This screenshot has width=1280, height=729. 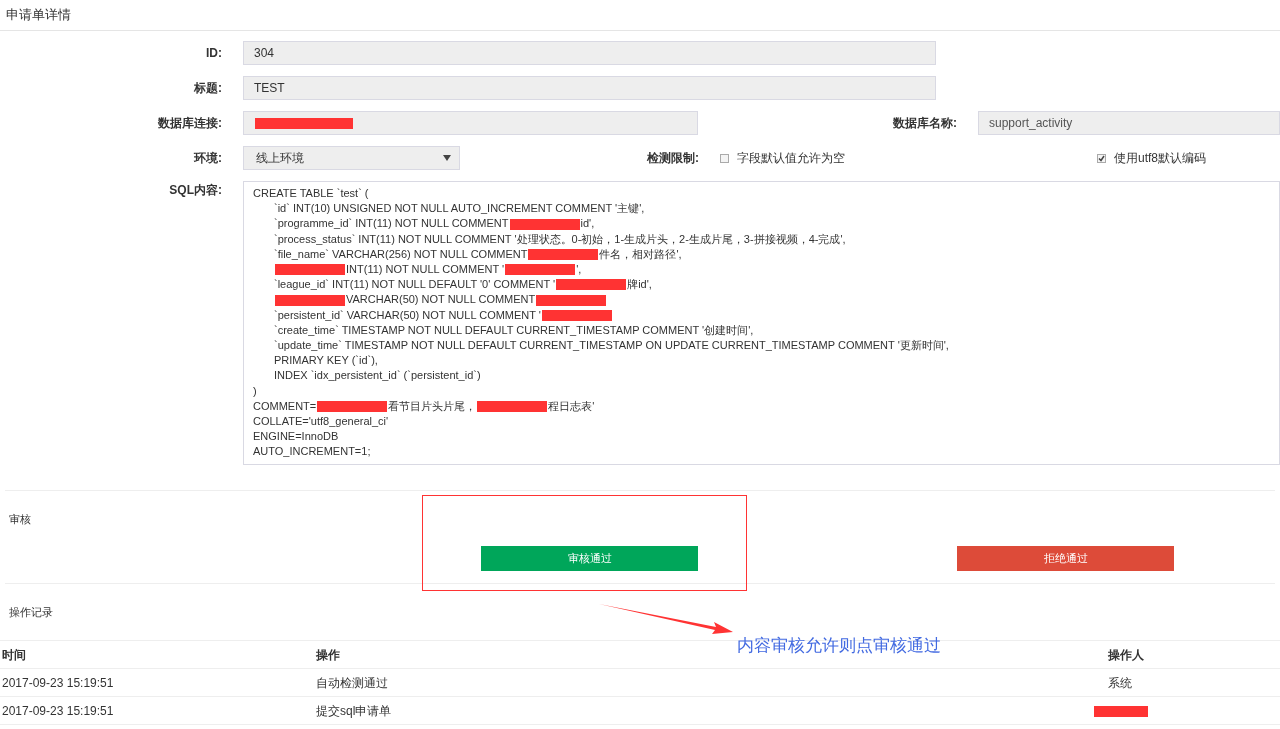 What do you see at coordinates (255, 391) in the screenshot?
I see `sql-text: )` at bounding box center [255, 391].